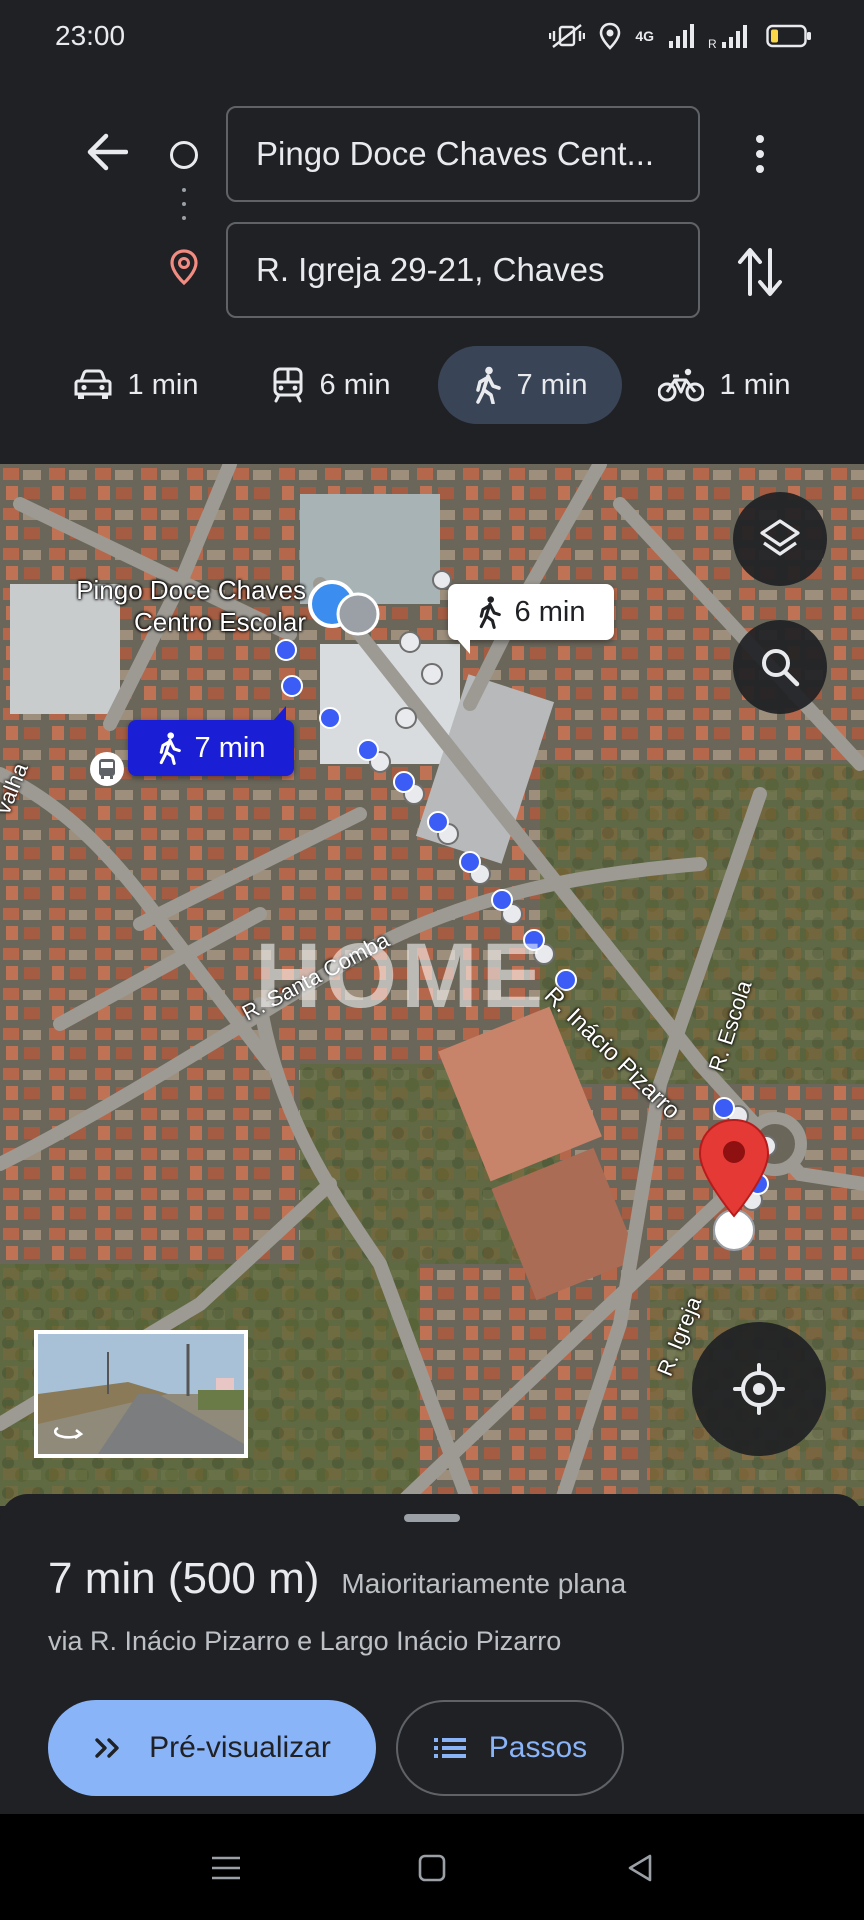  What do you see at coordinates (220, 622) in the screenshot?
I see `origin-place-label-line2: Centro Escolar` at bounding box center [220, 622].